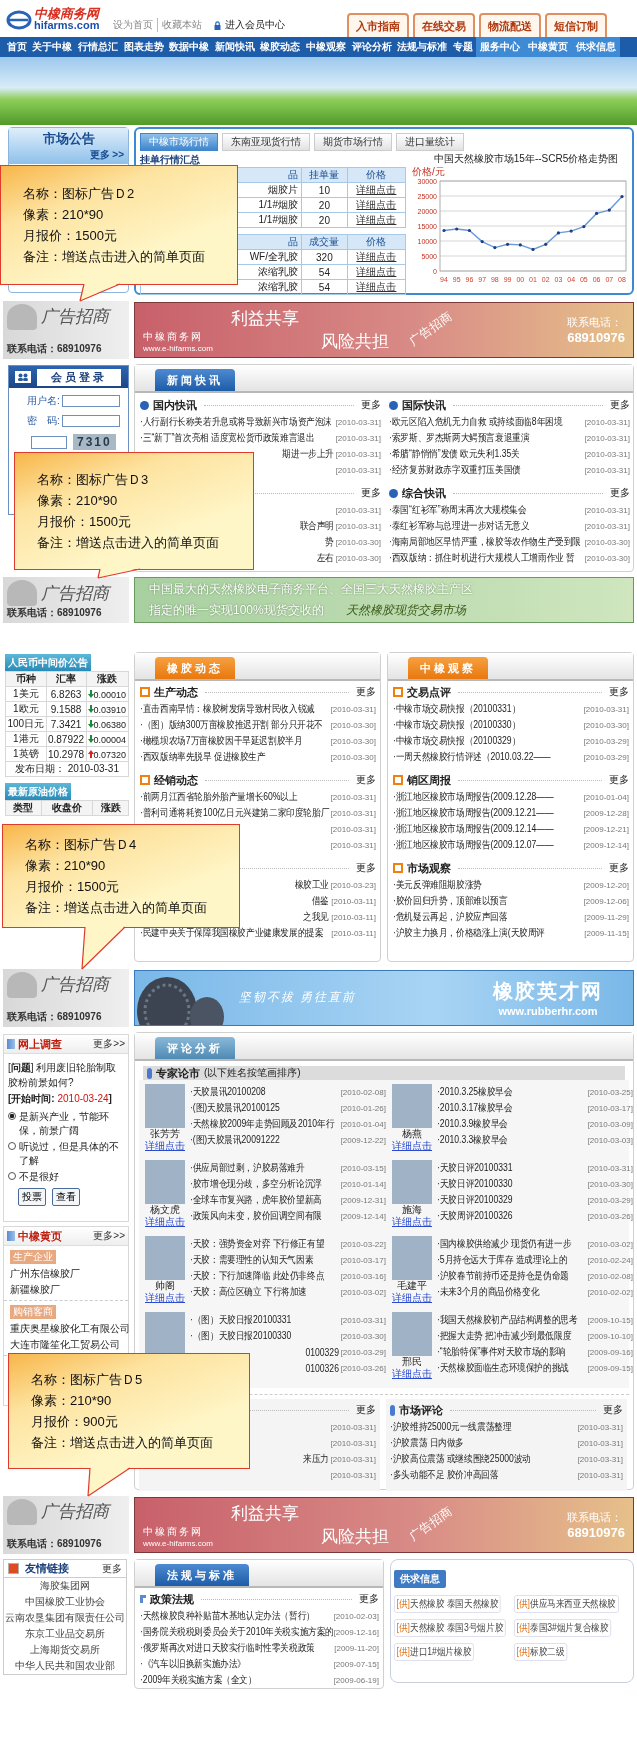  What do you see at coordinates (476, 422) in the screenshot?
I see `news-link: ·欧元区陷入危机无力自救 或持续面临8年困境` at bounding box center [476, 422].